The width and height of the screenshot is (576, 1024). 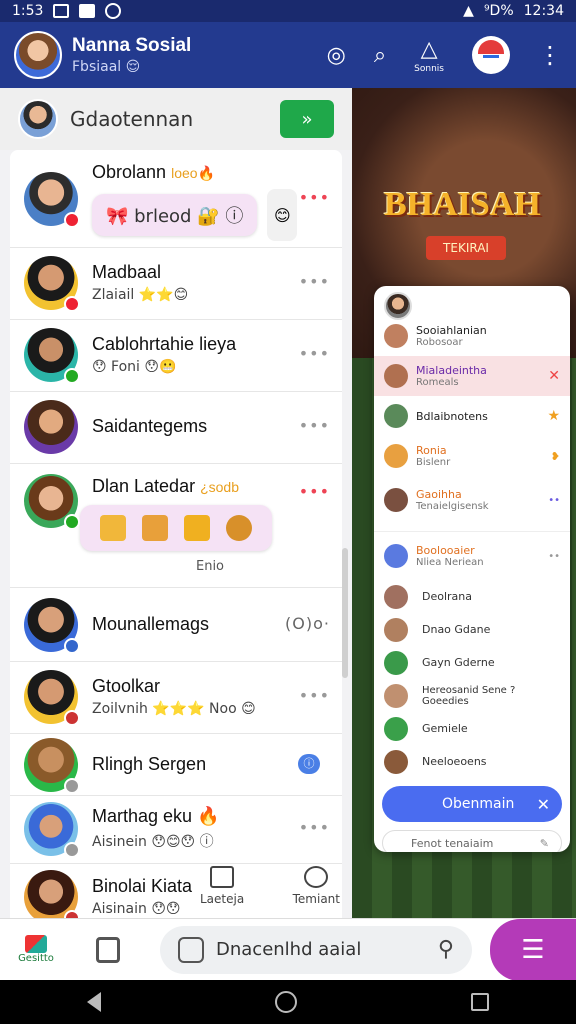 I want to click on contact-row: Deolrana, so click(x=472, y=596).